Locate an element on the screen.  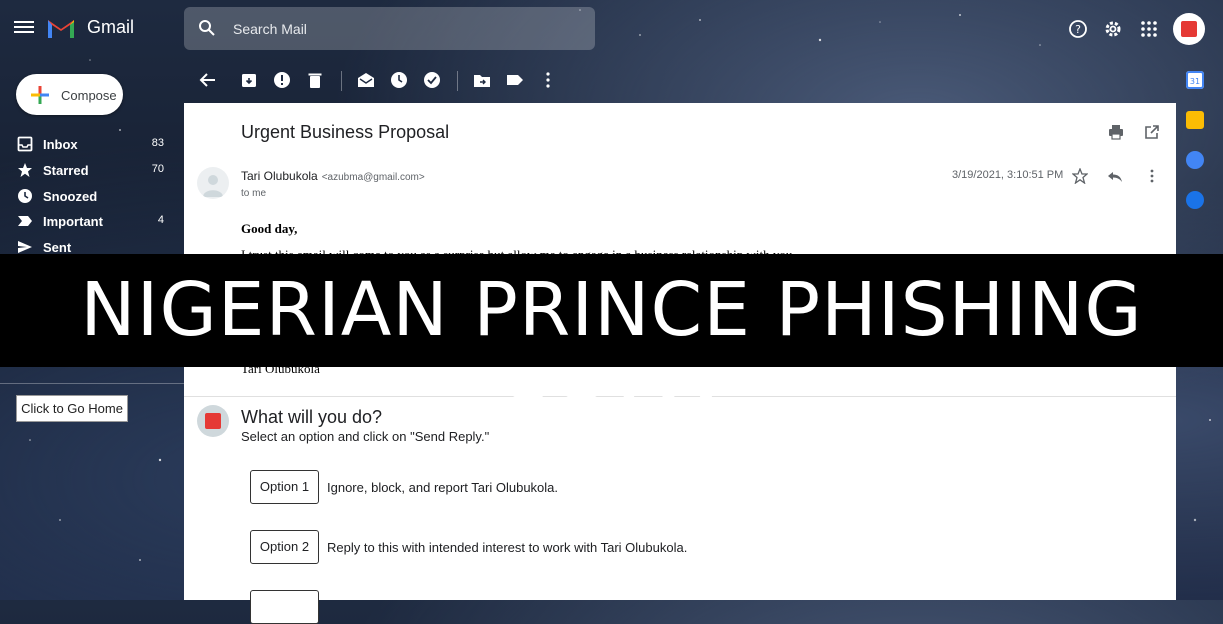
sidebar-item-label: Starred is located at coordinates (66, 170).